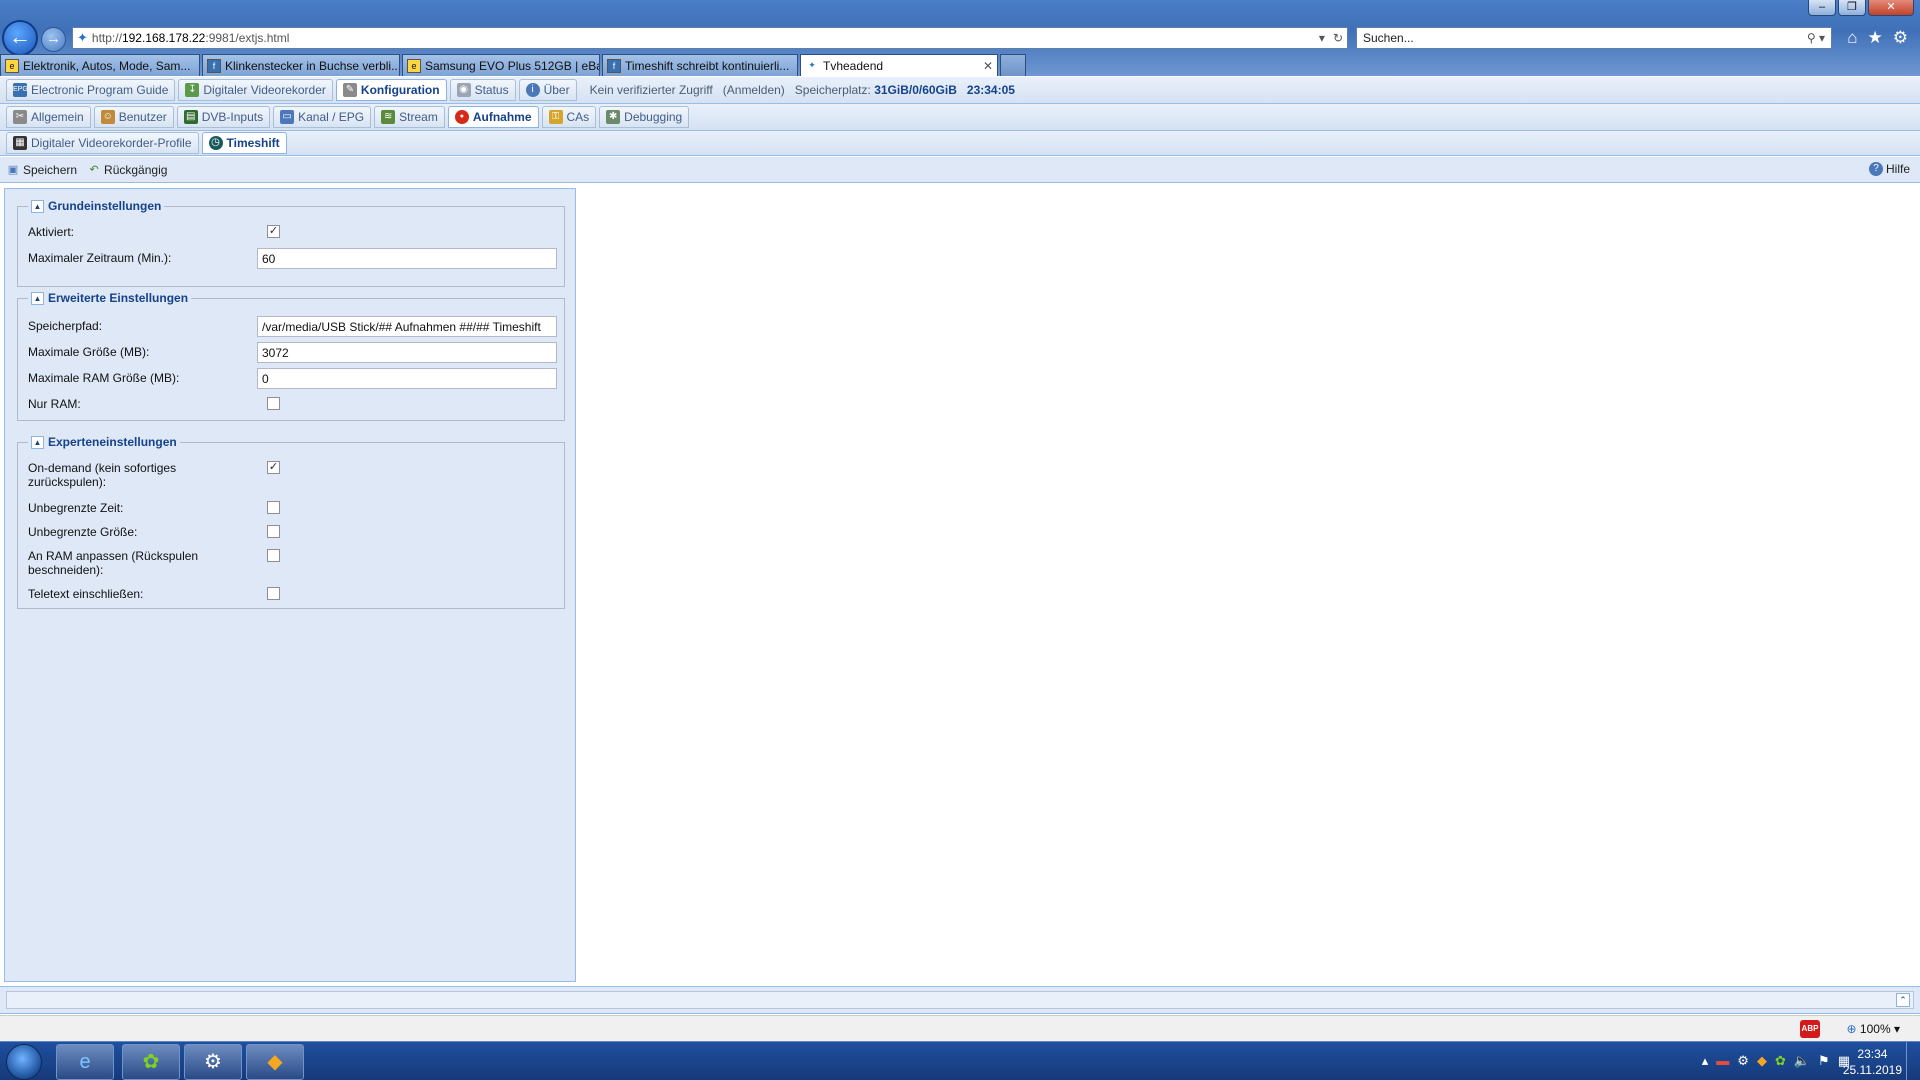 This screenshot has width=1920, height=1080. What do you see at coordinates (100, 90) in the screenshot?
I see `tab-label: Electronic Program Guide` at bounding box center [100, 90].